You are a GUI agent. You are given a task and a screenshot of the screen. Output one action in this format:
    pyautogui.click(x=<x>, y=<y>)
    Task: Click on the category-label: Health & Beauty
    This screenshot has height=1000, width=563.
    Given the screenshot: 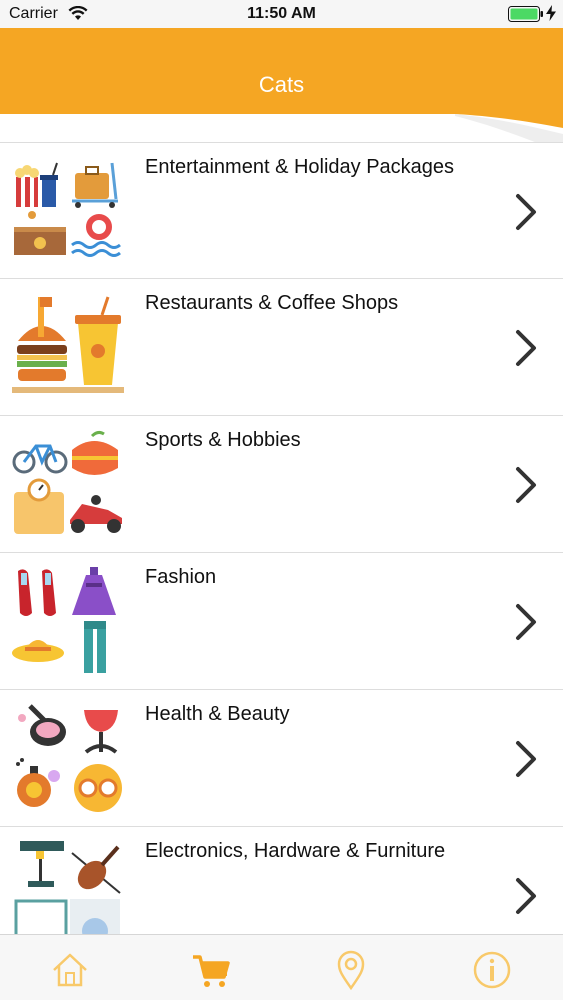 What is the action you would take?
    pyautogui.click(x=217, y=714)
    